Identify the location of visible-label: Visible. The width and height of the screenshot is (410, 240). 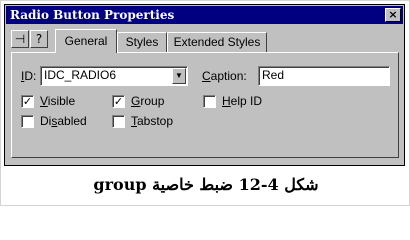
(58, 101).